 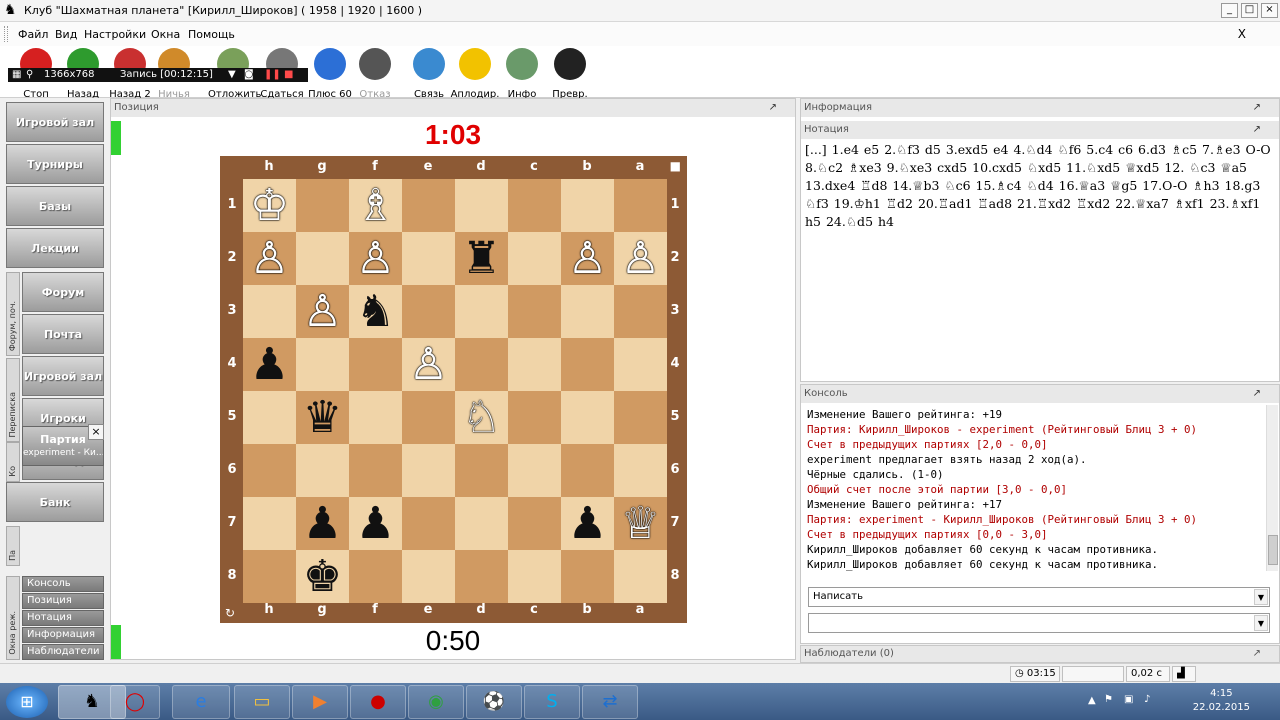 I want to click on taskbar-media: ▶, so click(x=320, y=702).